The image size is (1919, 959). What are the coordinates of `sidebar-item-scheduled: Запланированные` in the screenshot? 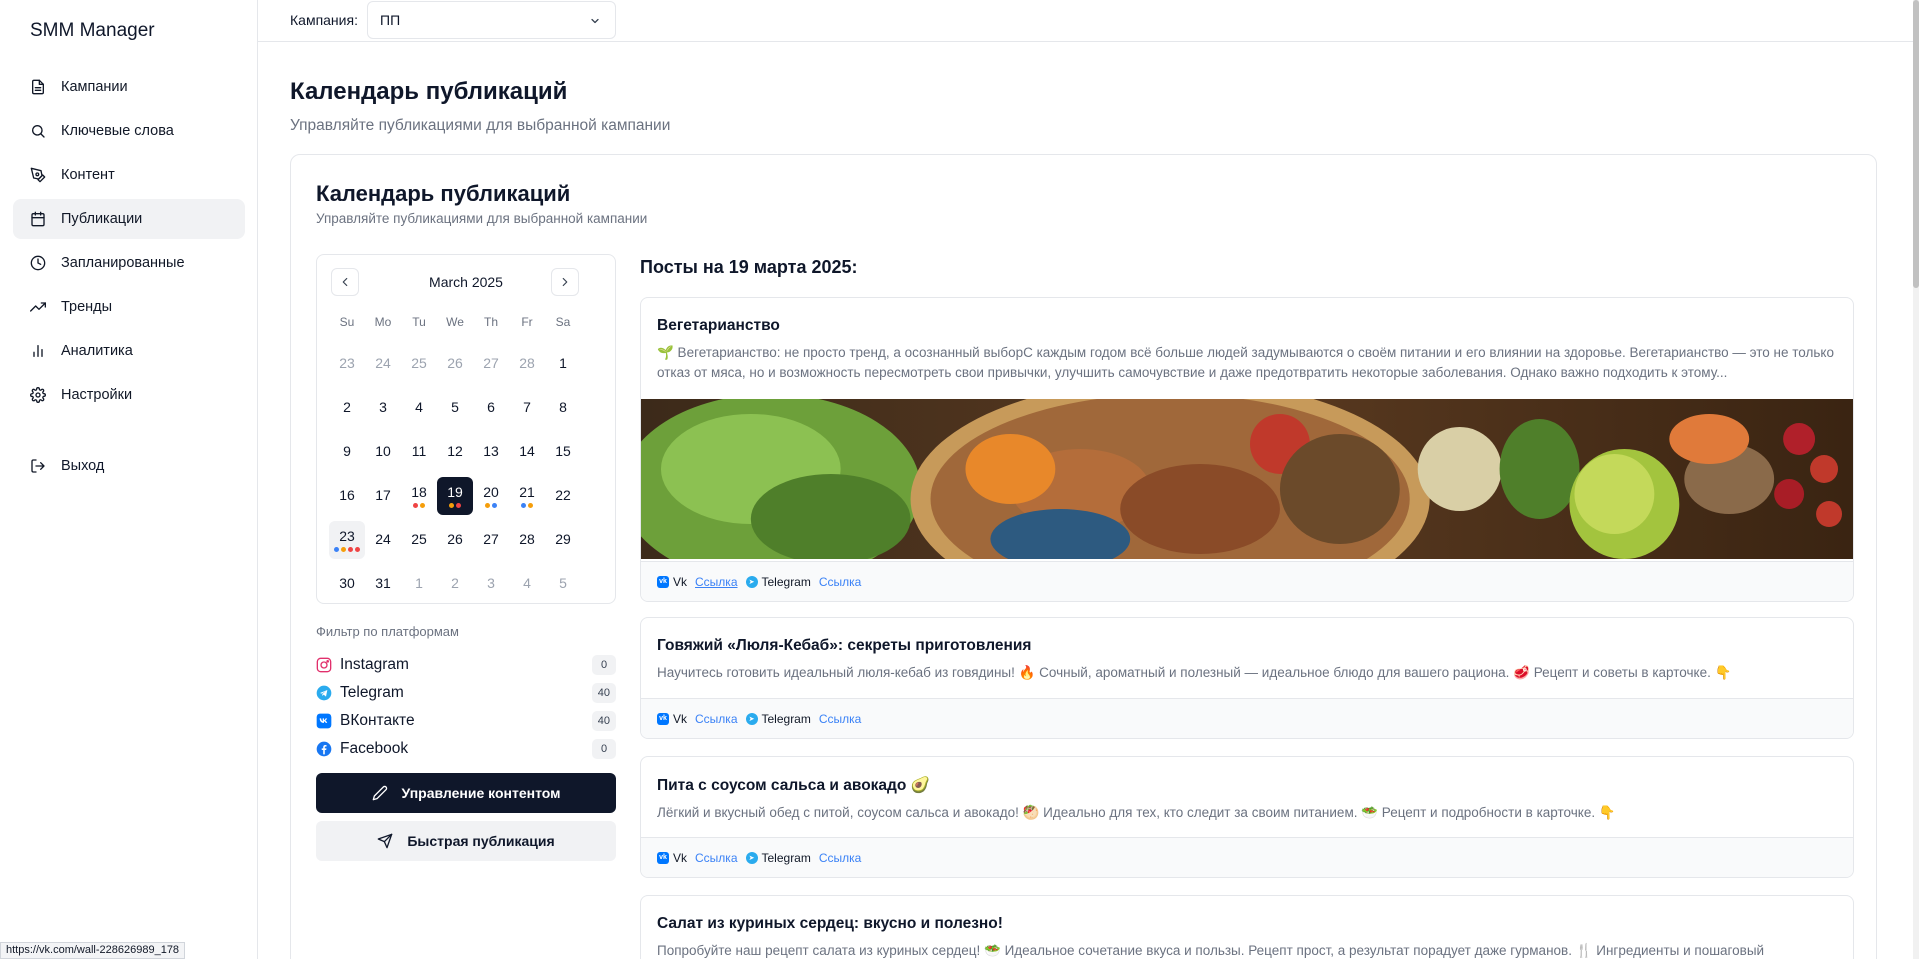 It's located at (129, 263).